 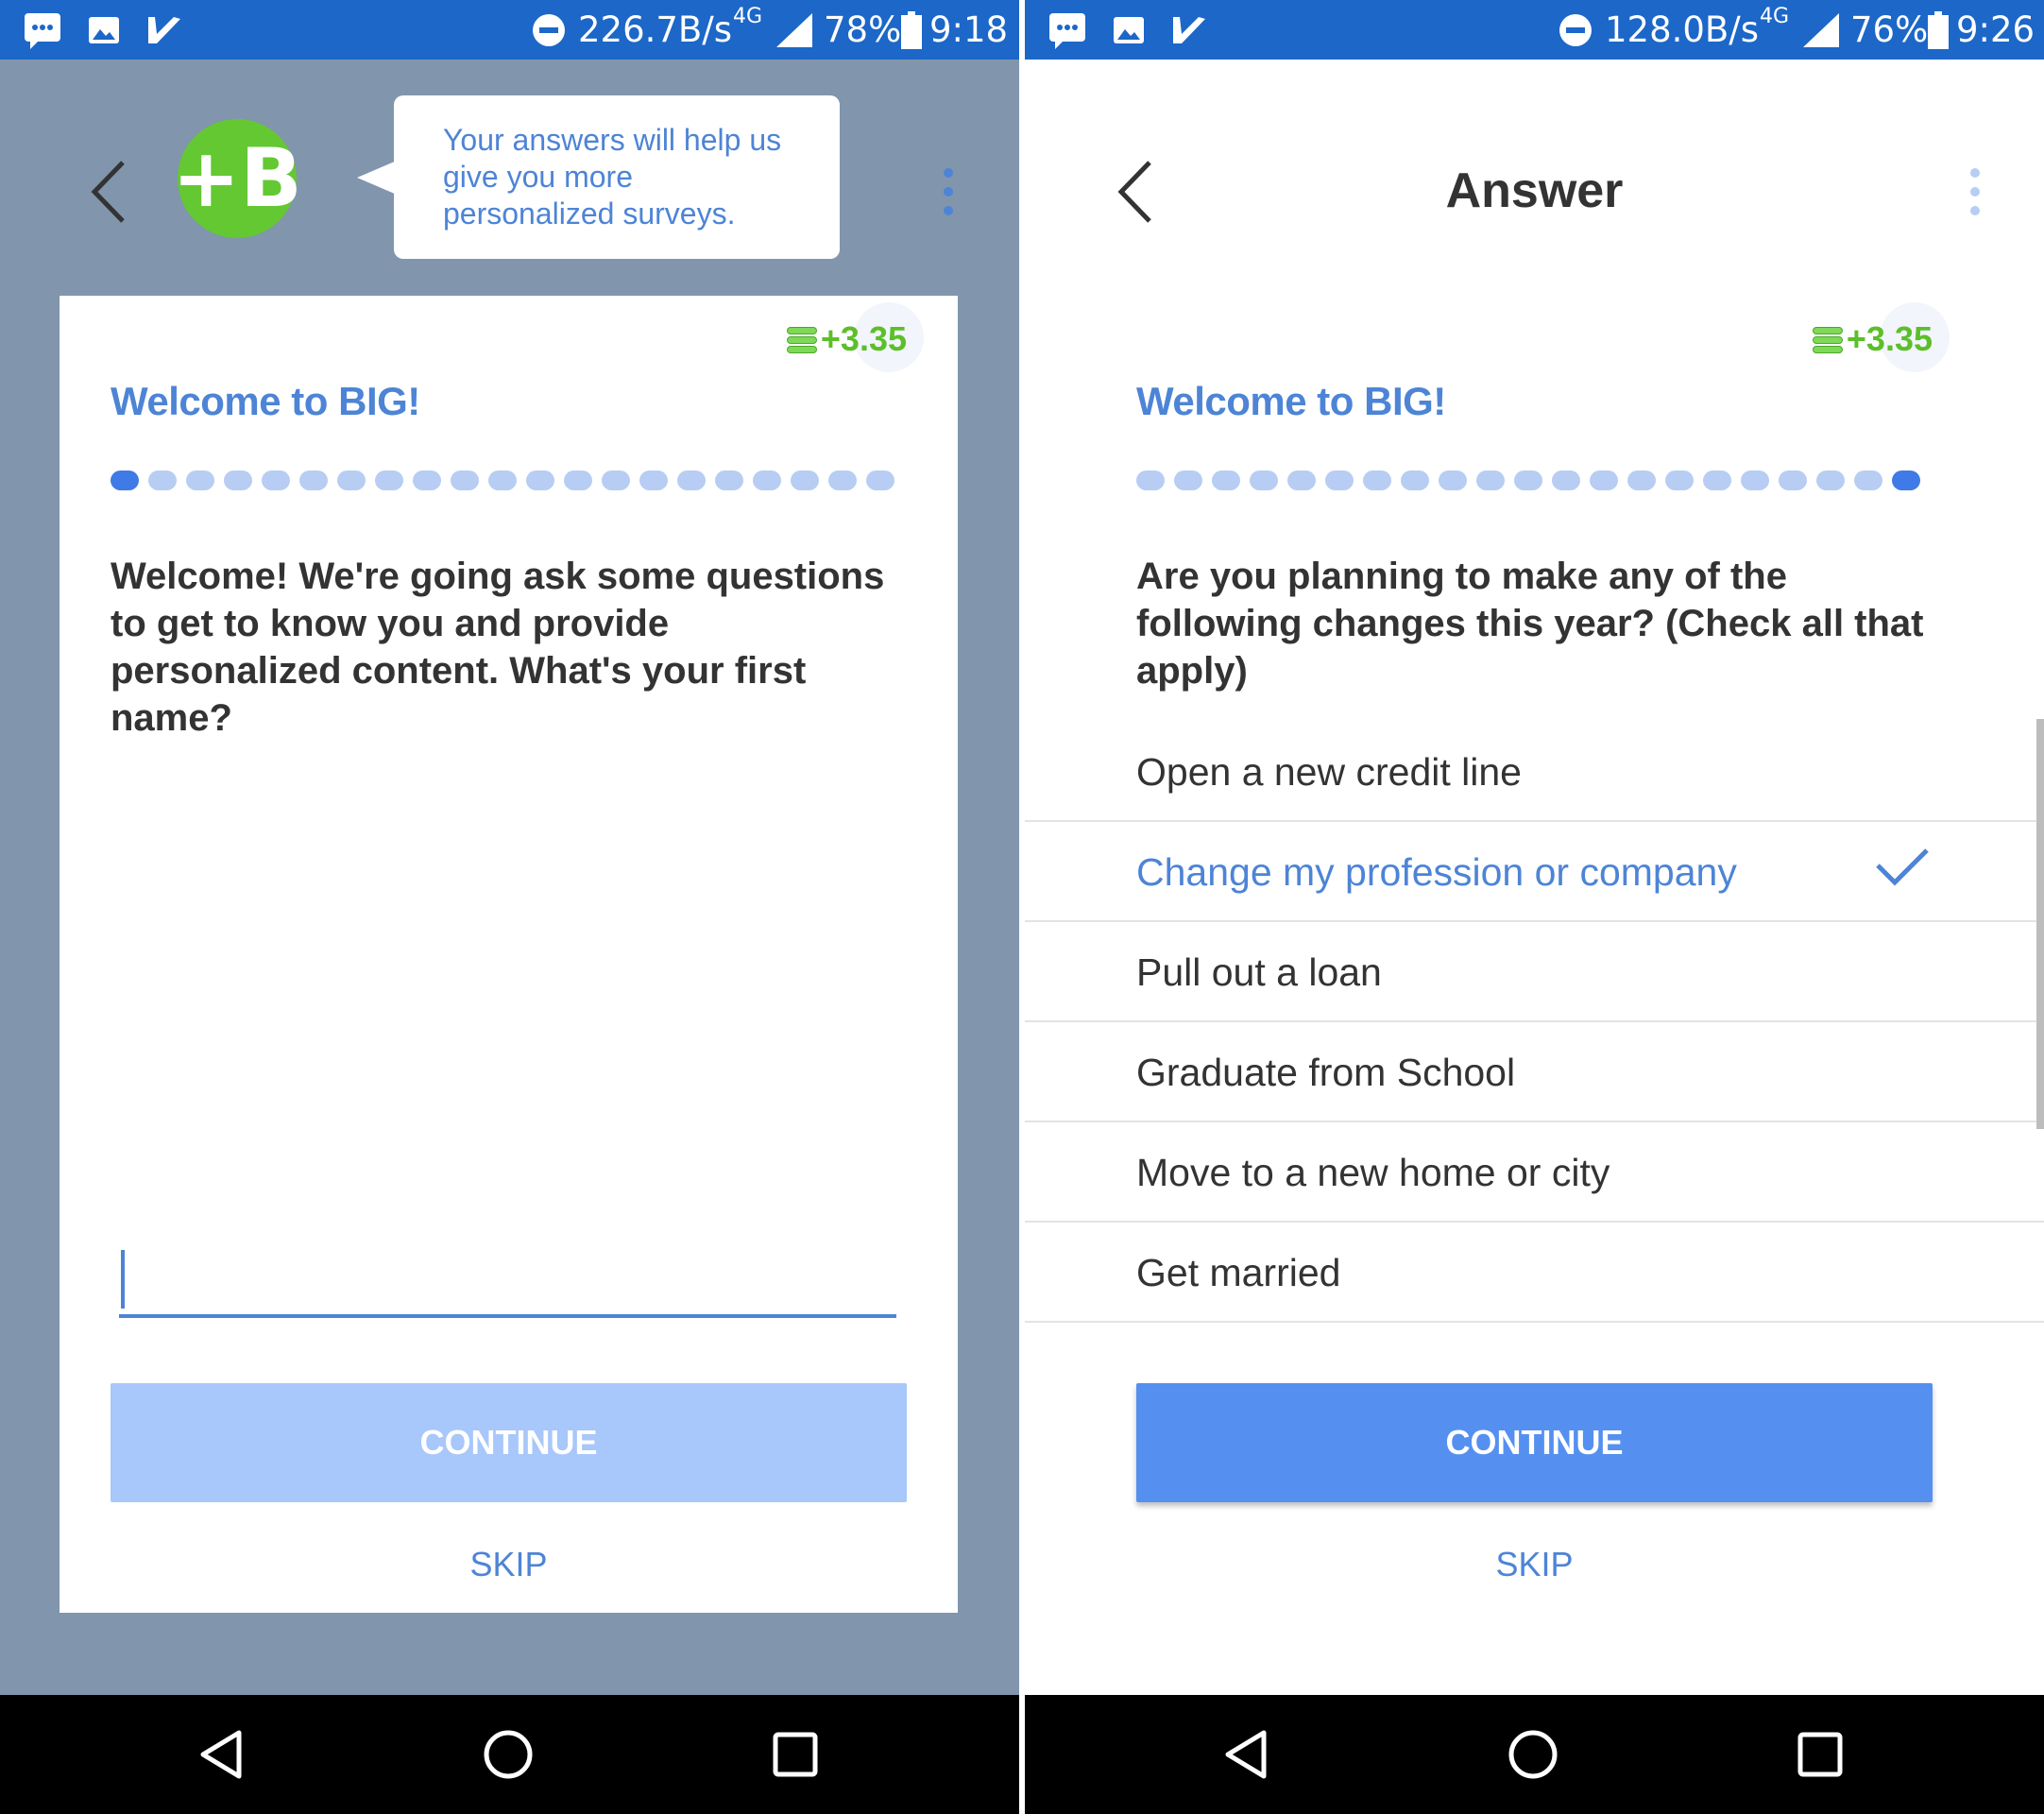 What do you see at coordinates (1534, 772) in the screenshot?
I see `option-row: Open a new credit line` at bounding box center [1534, 772].